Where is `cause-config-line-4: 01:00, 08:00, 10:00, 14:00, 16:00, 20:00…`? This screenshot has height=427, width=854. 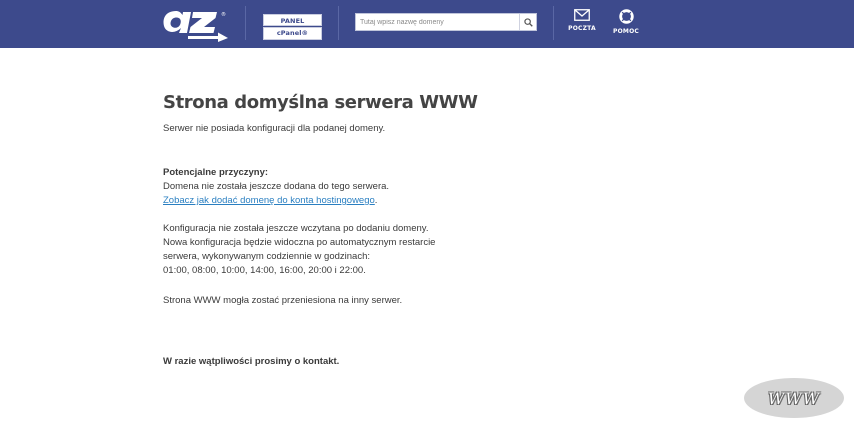
cause-config-line-4: 01:00, 08:00, 10:00, 14:00, 16:00, 20:00… is located at coordinates (264, 270).